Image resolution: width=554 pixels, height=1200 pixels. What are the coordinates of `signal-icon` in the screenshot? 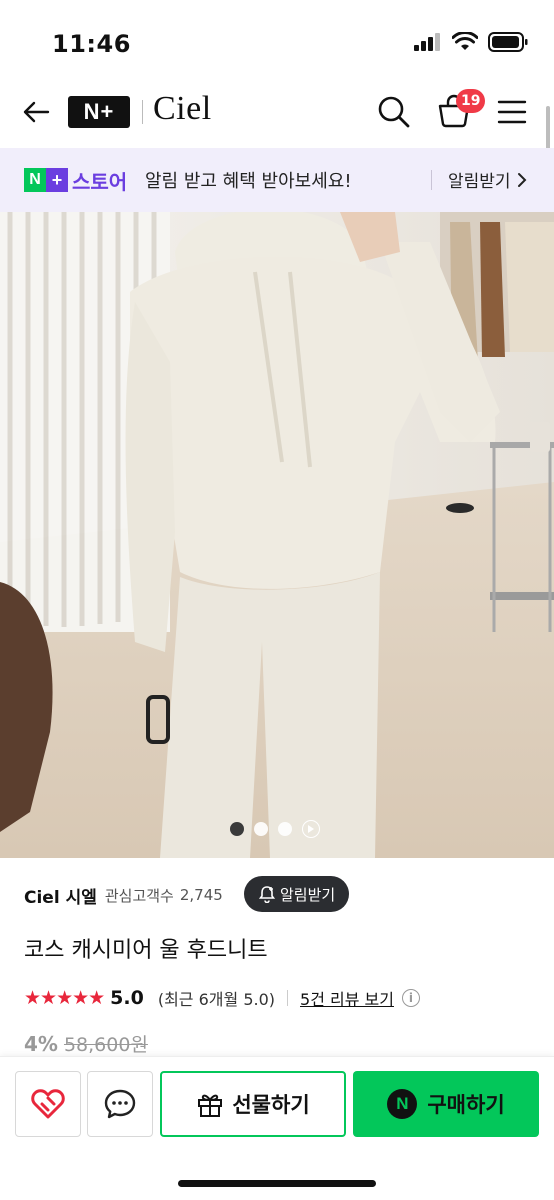 It's located at (427, 42).